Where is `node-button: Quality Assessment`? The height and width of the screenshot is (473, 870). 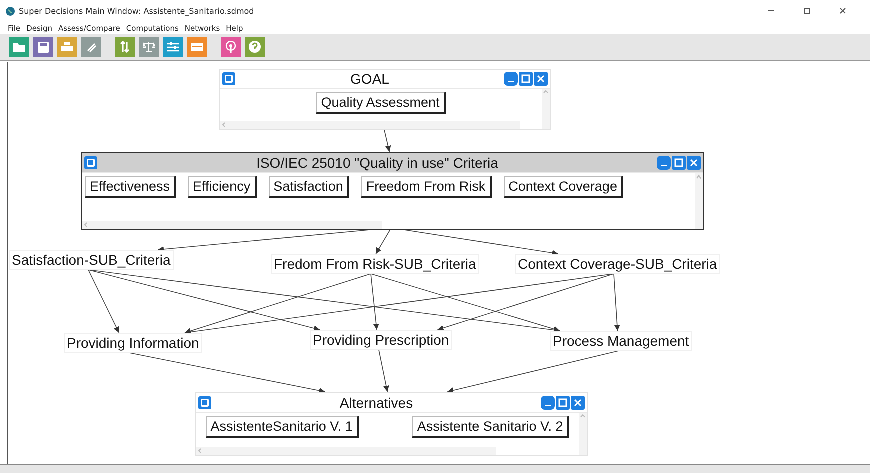 node-button: Quality Assessment is located at coordinates (381, 103).